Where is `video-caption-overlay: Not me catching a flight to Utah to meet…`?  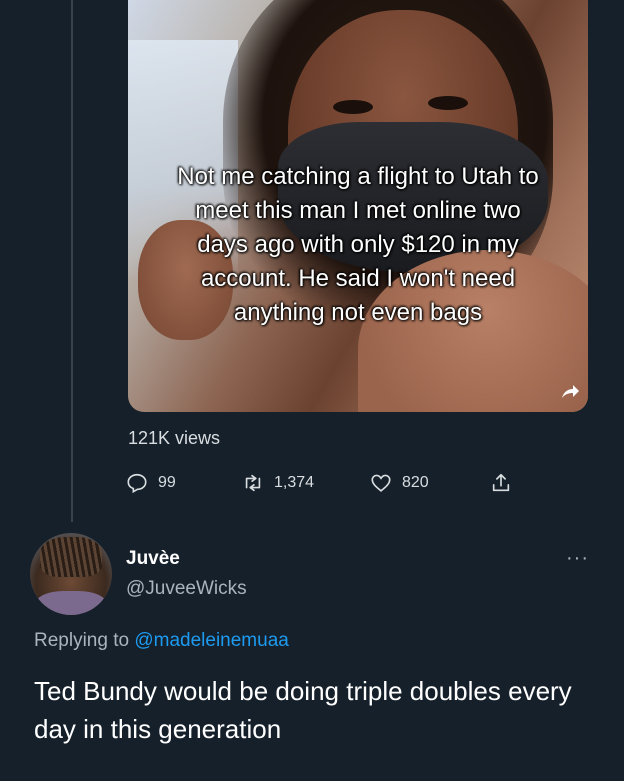 video-caption-overlay: Not me catching a flight to Utah to meet… is located at coordinates (358, 244).